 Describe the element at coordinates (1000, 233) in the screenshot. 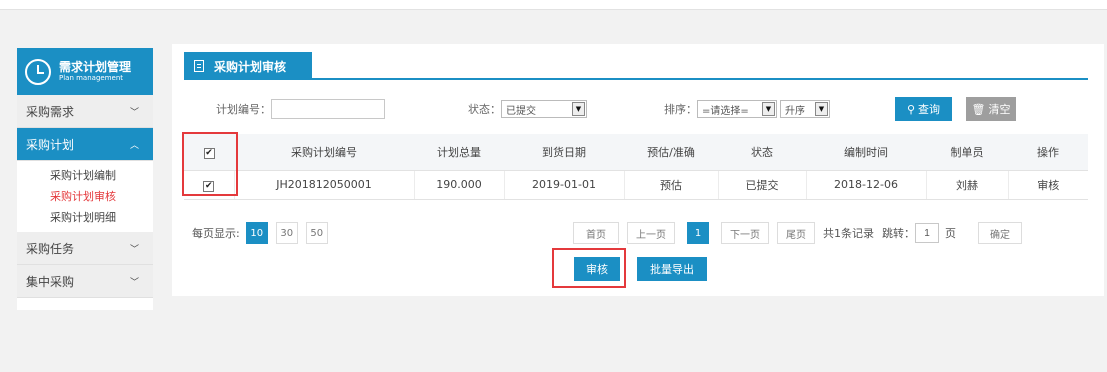

I see `confirm-jump-button: 确定` at that location.